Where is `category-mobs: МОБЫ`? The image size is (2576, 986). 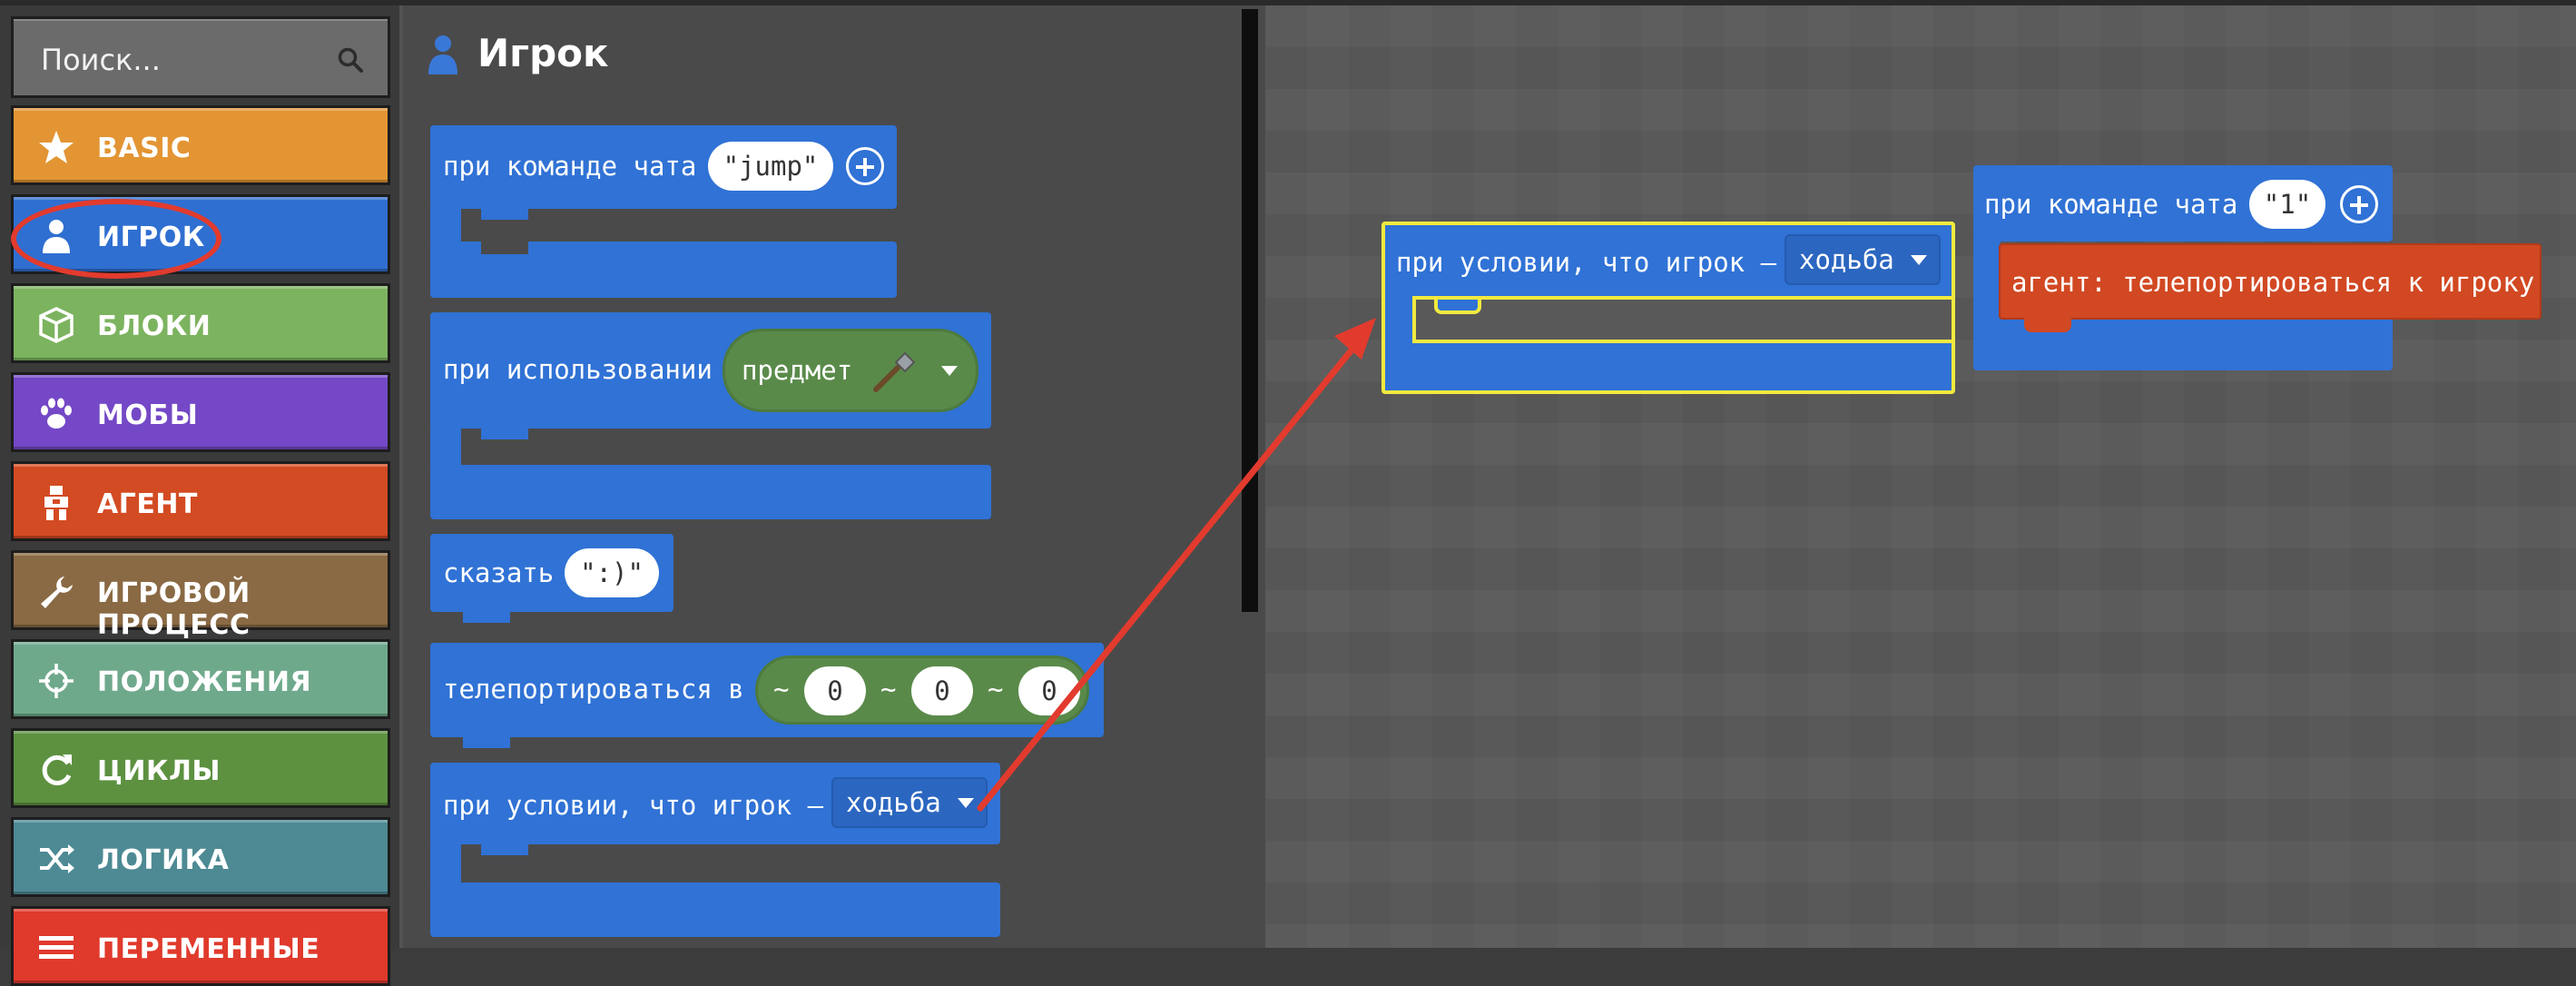
category-mobs: МОБЫ is located at coordinates (200, 412).